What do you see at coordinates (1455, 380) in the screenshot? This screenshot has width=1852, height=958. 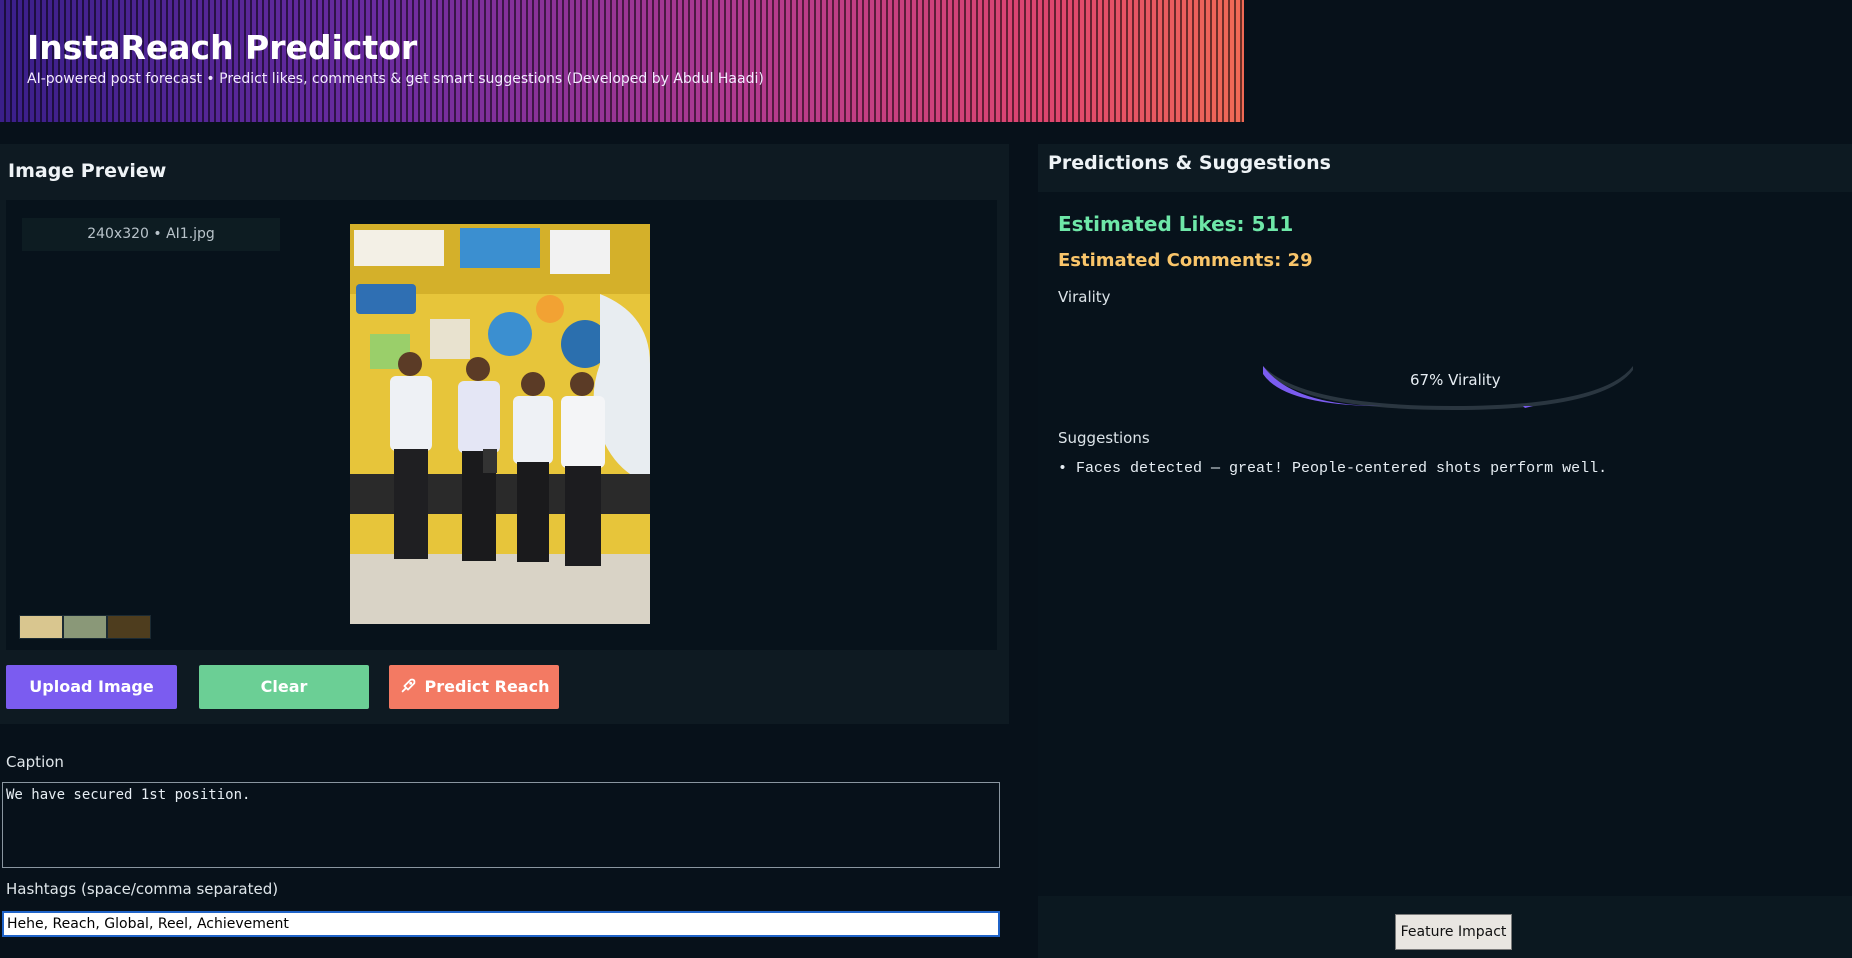 I see `virality-value: 67% Virality` at bounding box center [1455, 380].